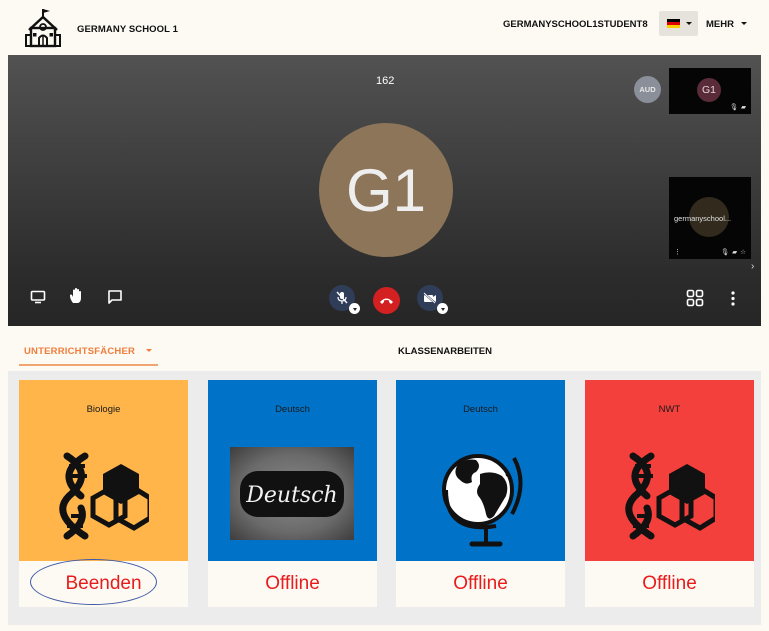 This screenshot has width=769, height=631. I want to click on chevron-right-icon: ›, so click(752, 266).